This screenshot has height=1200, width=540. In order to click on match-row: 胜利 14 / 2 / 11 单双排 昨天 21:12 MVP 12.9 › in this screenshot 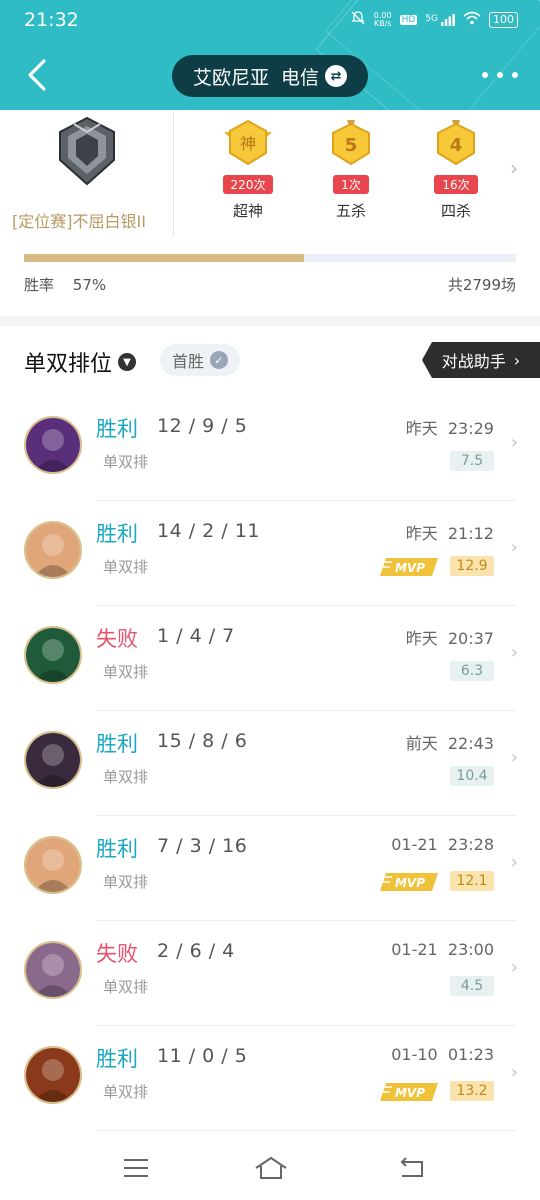, I will do `click(270, 553)`.